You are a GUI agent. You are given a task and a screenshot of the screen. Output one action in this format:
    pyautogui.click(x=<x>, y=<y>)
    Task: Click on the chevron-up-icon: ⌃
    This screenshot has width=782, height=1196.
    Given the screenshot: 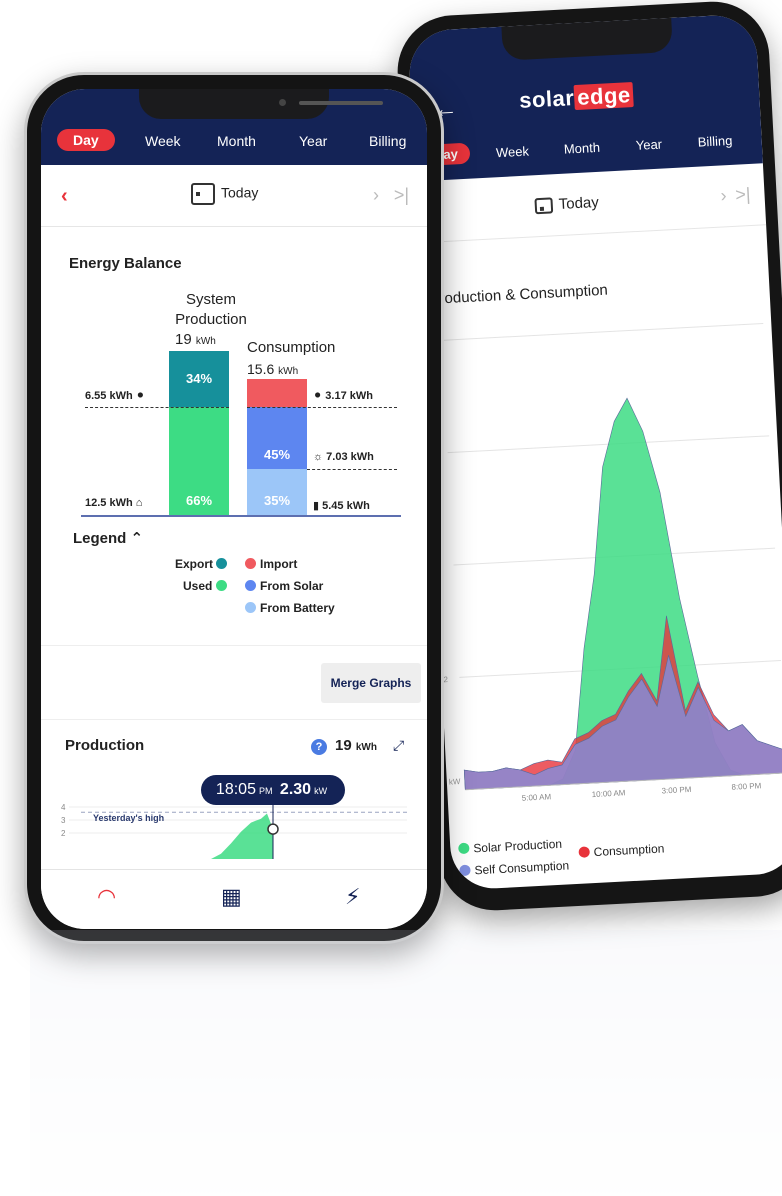 What is the action you would take?
    pyautogui.click(x=137, y=538)
    